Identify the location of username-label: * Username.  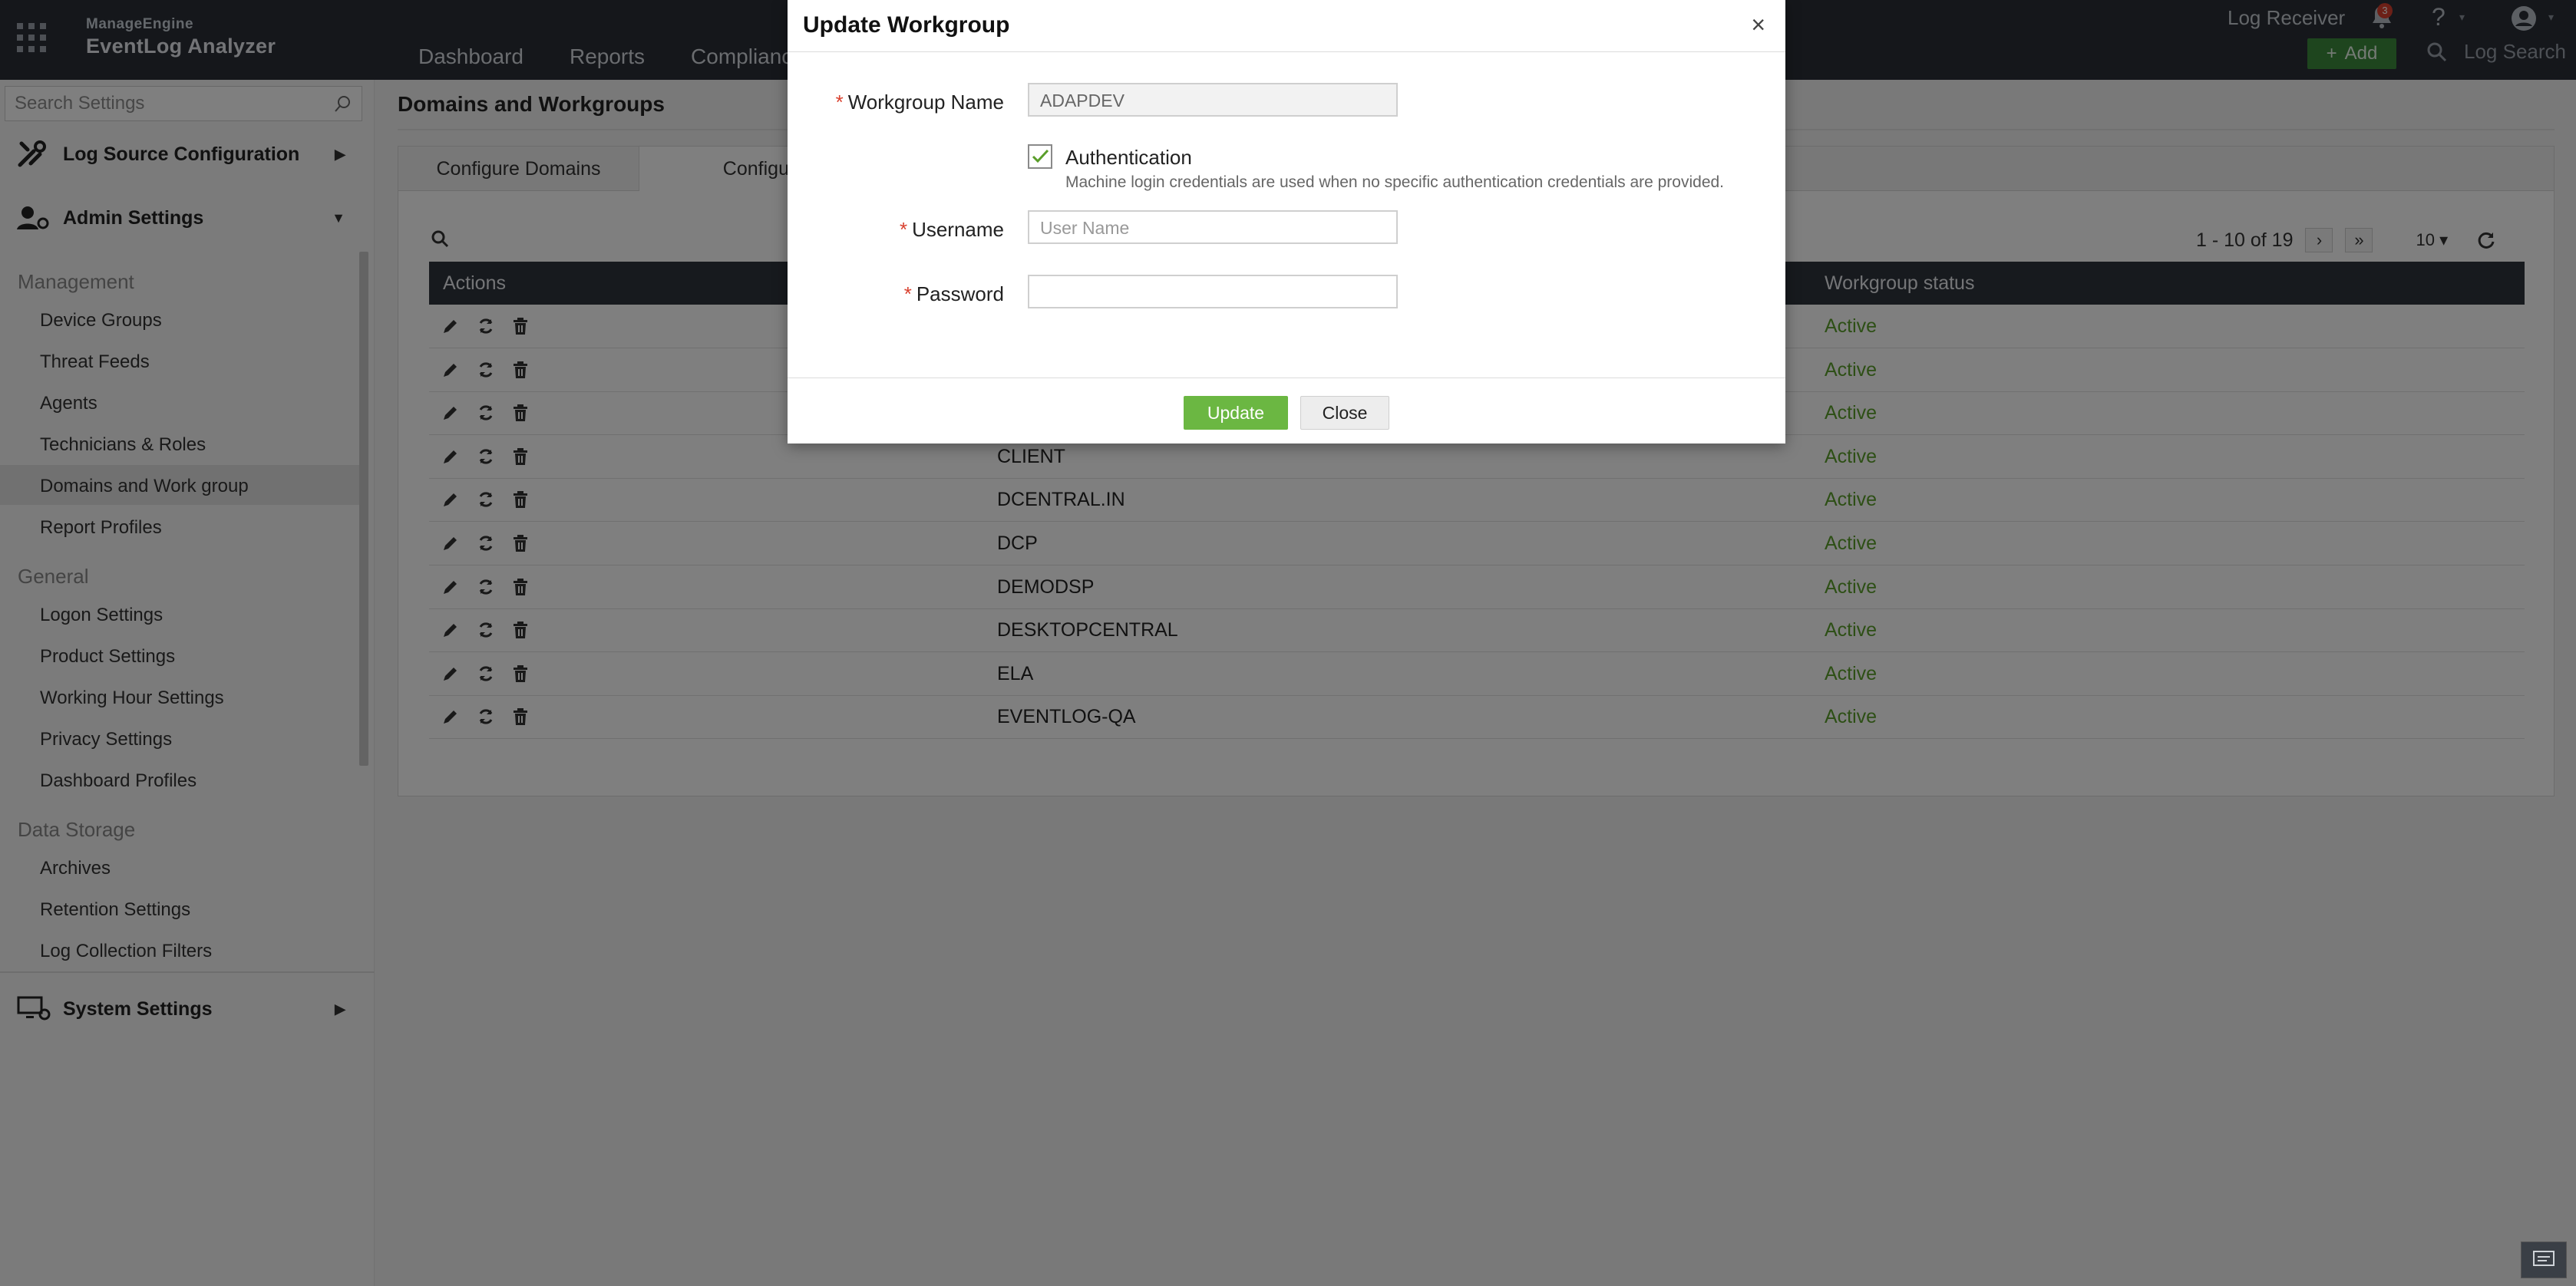
(952, 230).